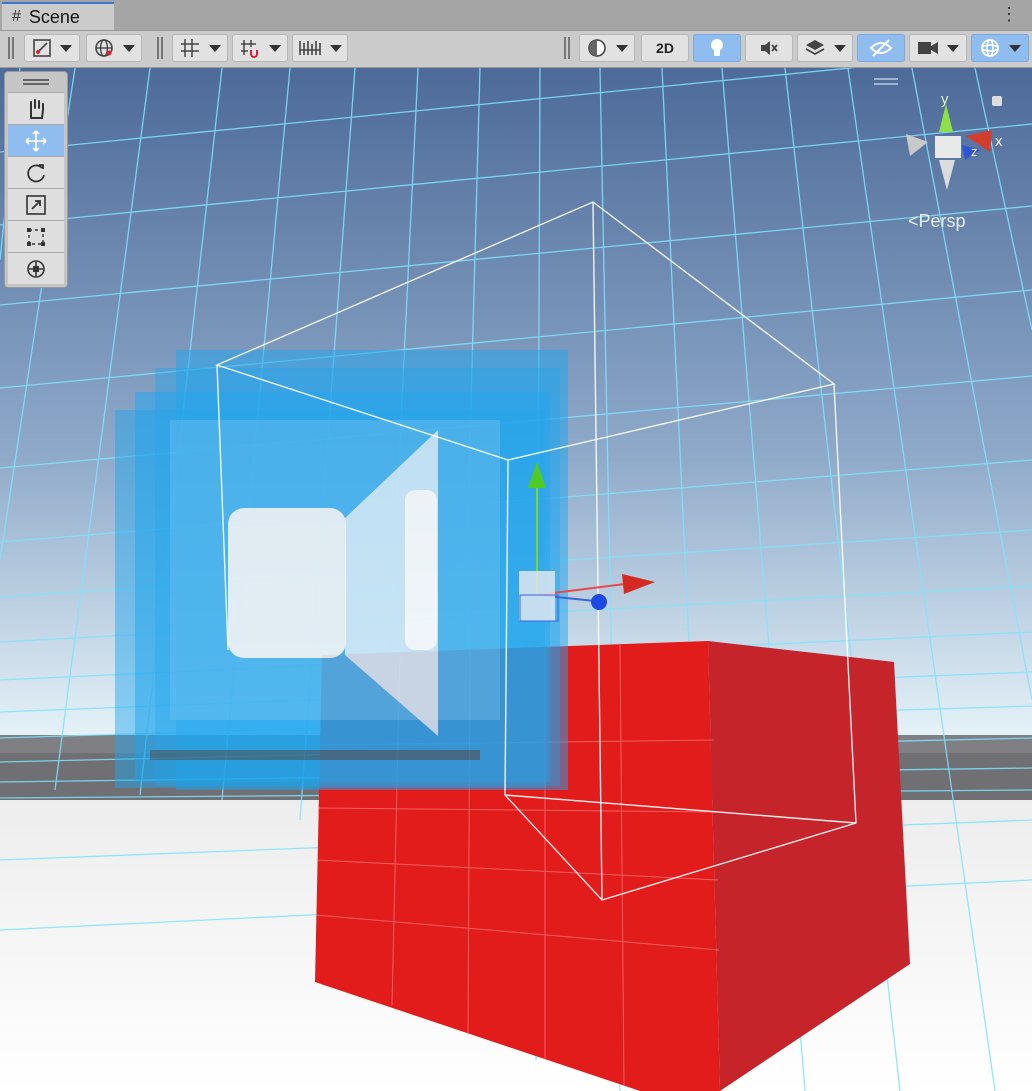 Image resolution: width=1032 pixels, height=1091 pixels. I want to click on scene-toolbar: 2D, so click(516, 49).